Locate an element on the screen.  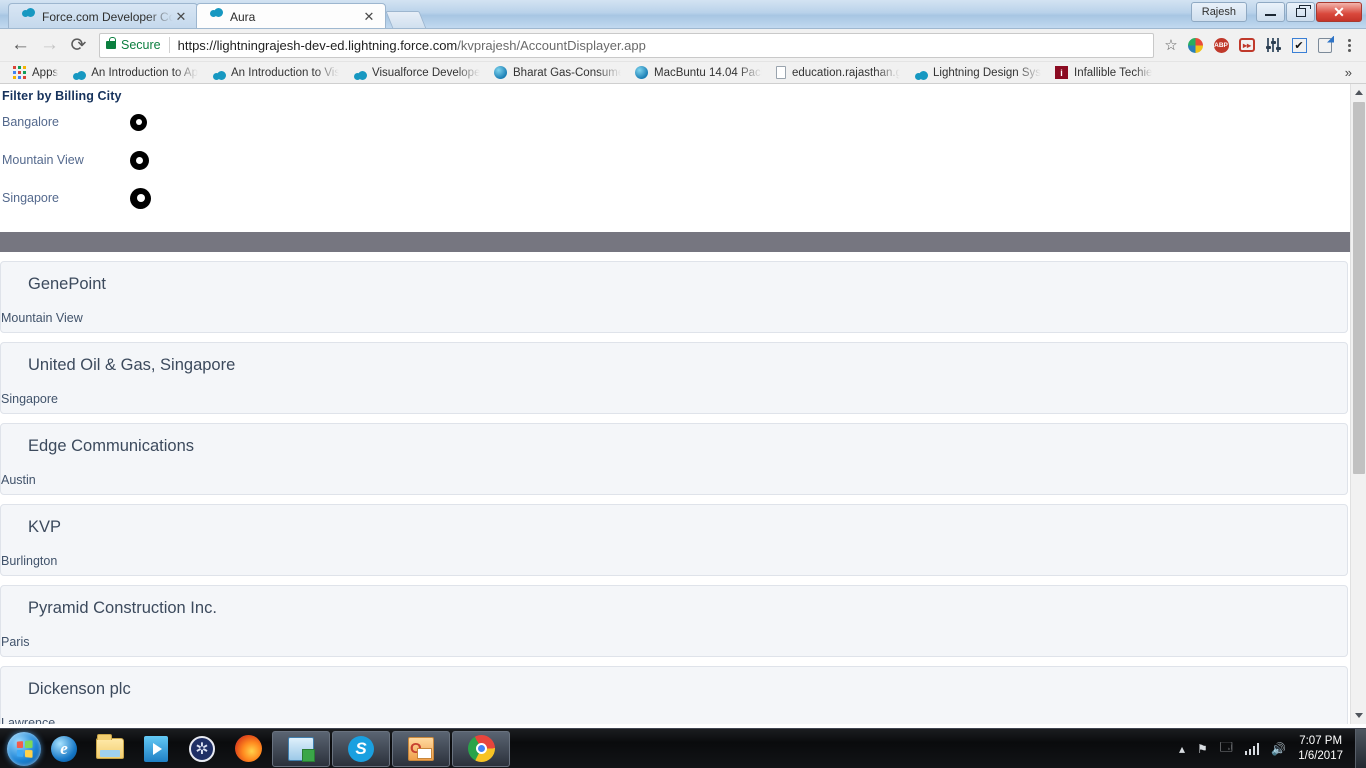
taskbar-window-chrome is located at coordinates (481, 748).